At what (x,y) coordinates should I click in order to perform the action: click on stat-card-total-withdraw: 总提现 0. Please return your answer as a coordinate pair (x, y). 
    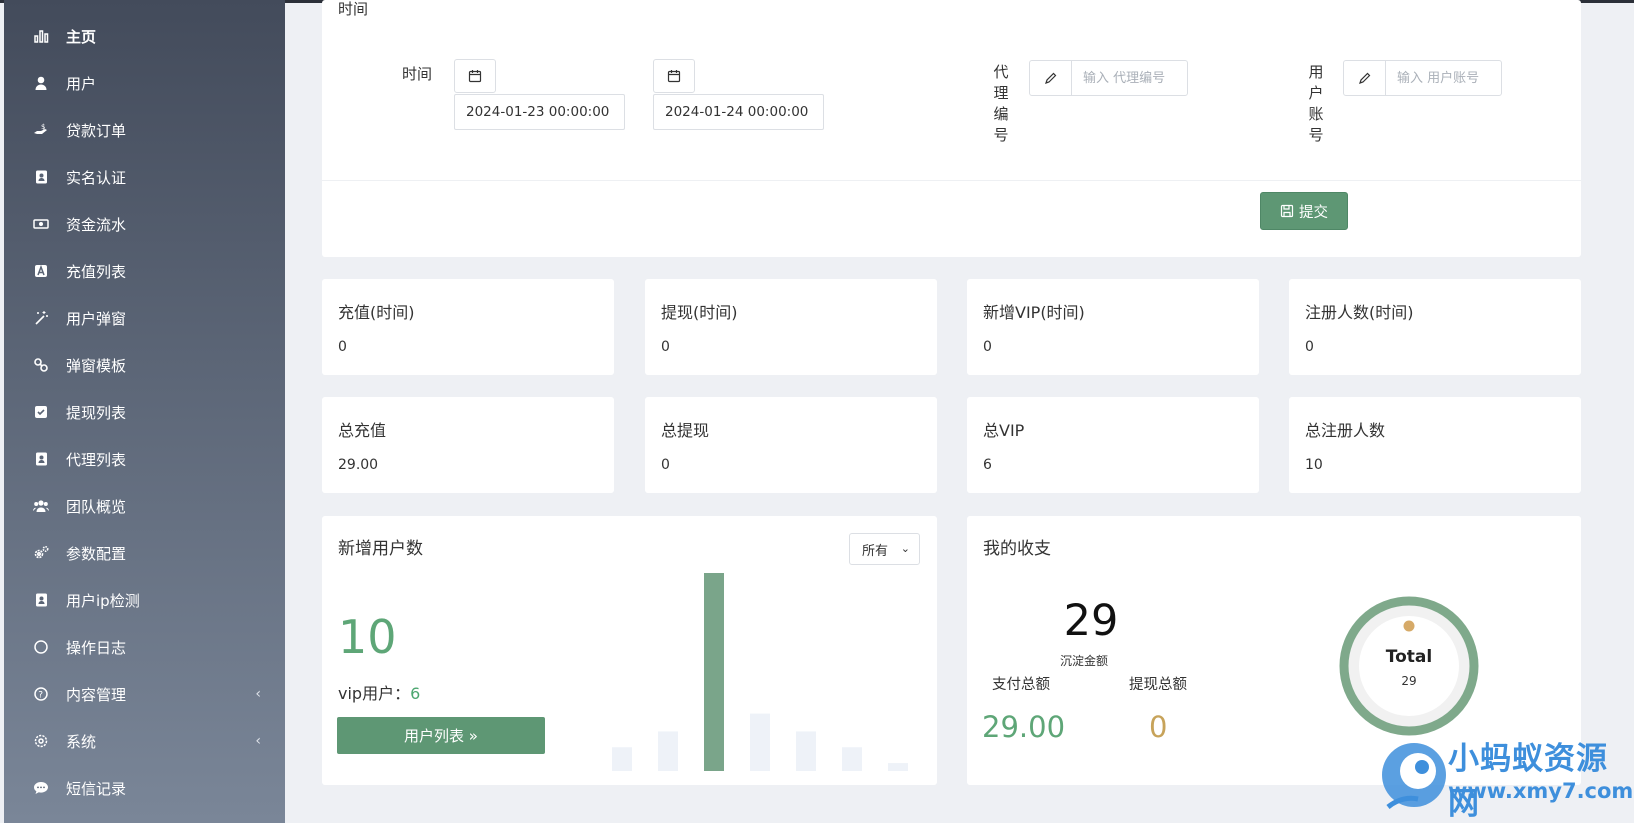
    Looking at the image, I should click on (791, 445).